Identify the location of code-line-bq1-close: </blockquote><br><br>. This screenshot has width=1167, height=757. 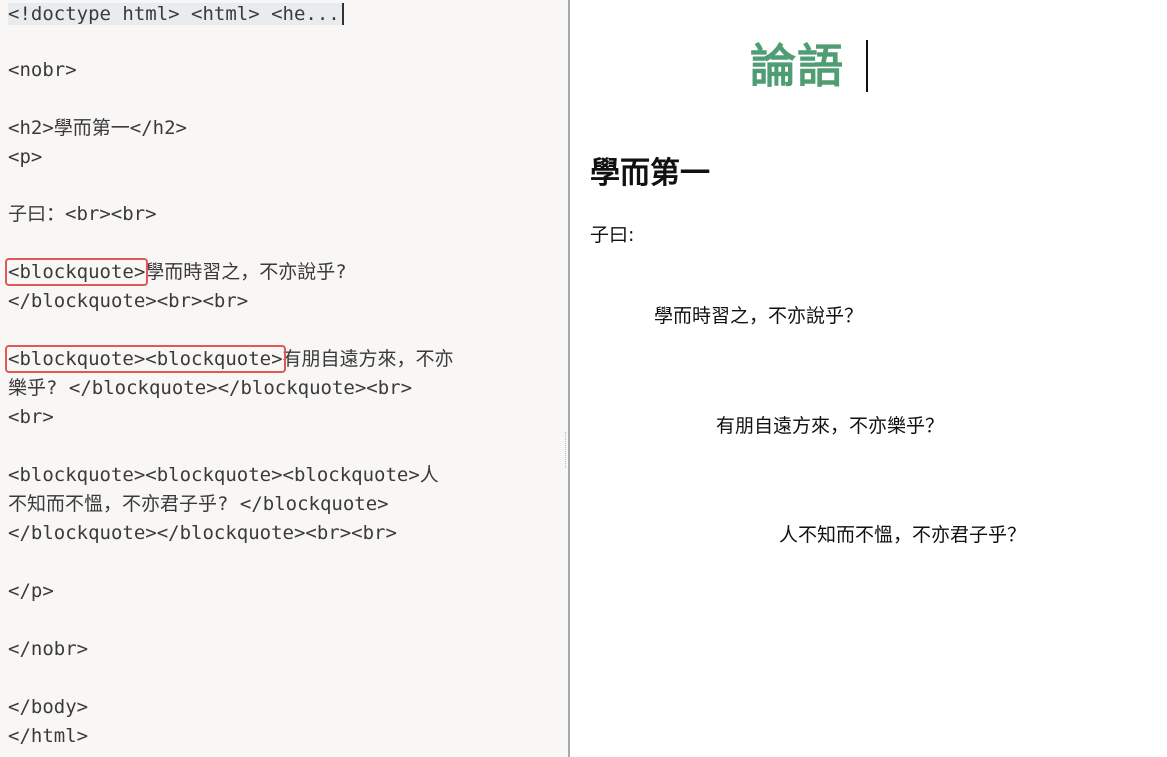
(128, 301).